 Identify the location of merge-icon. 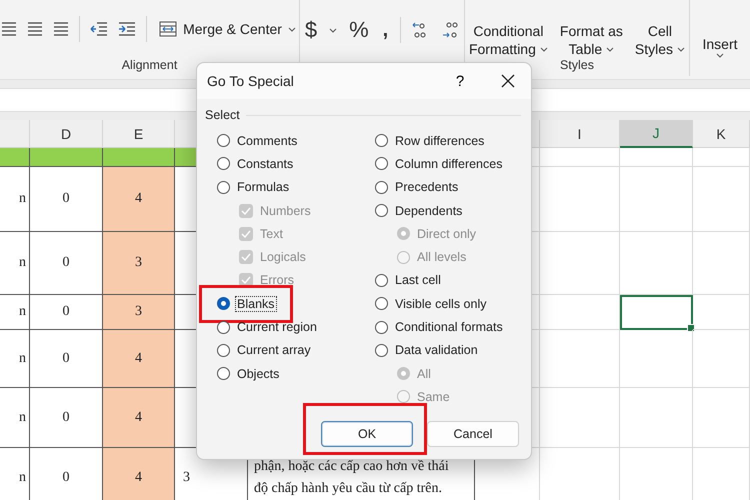
(168, 29).